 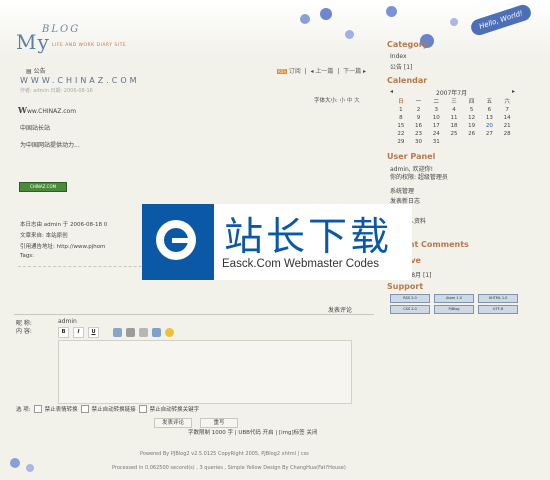 I want to click on post-site-line: Www.CHINAZ.com, so click(x=47, y=110).